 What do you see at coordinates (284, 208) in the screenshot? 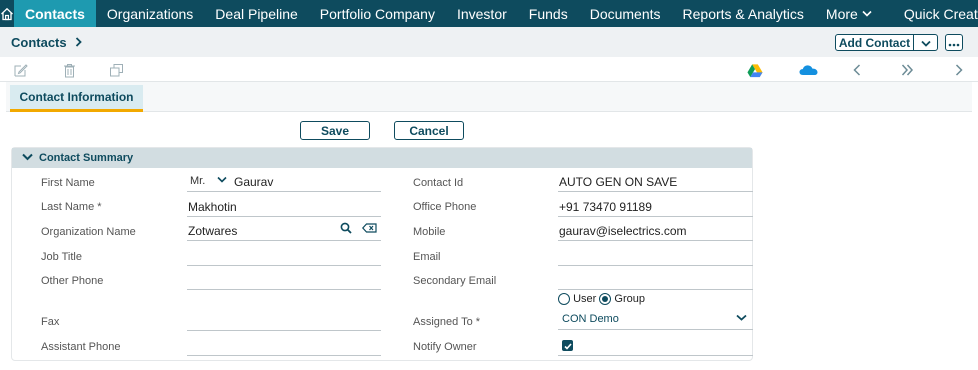
I see `last-name-input: Makhotin` at bounding box center [284, 208].